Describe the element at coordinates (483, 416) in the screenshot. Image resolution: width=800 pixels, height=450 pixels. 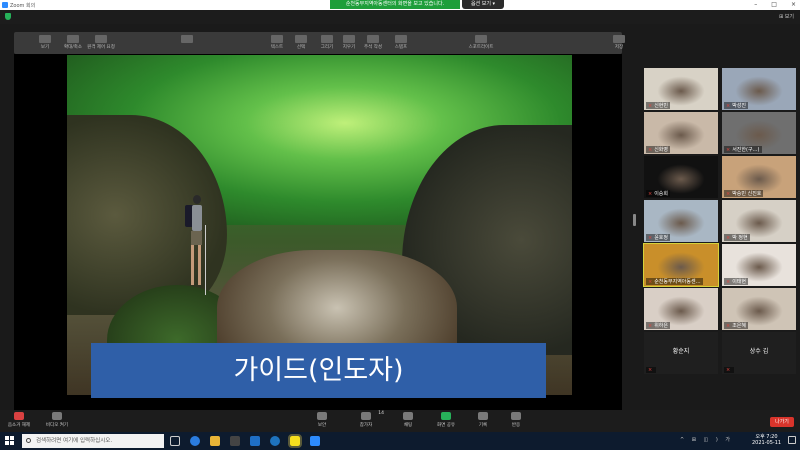
I see `record-icon` at that location.